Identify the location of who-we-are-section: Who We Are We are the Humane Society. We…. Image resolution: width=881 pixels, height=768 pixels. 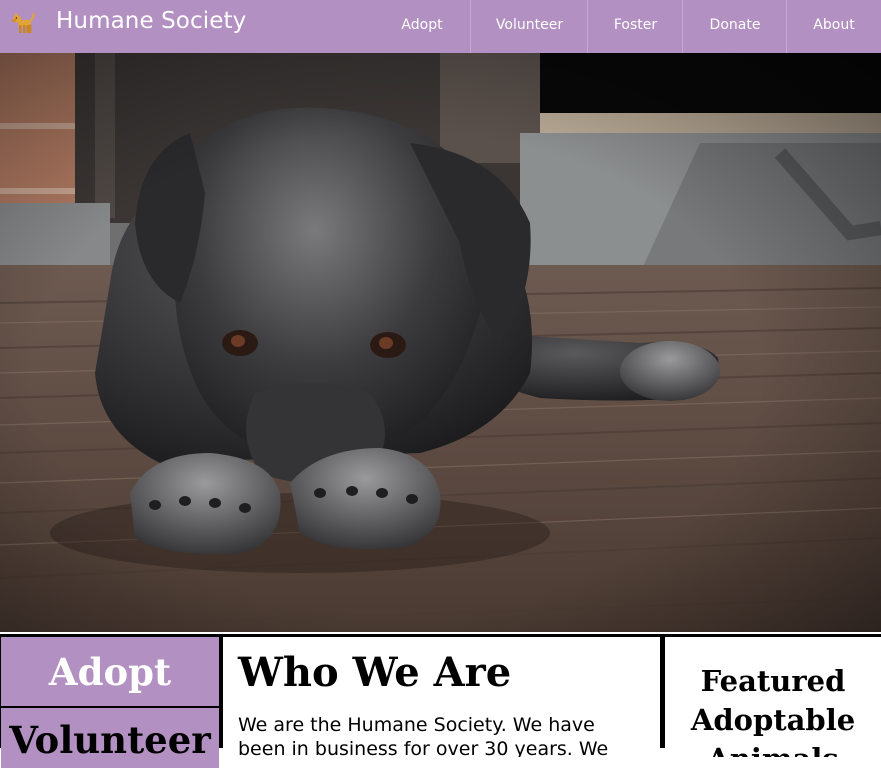
(441, 697).